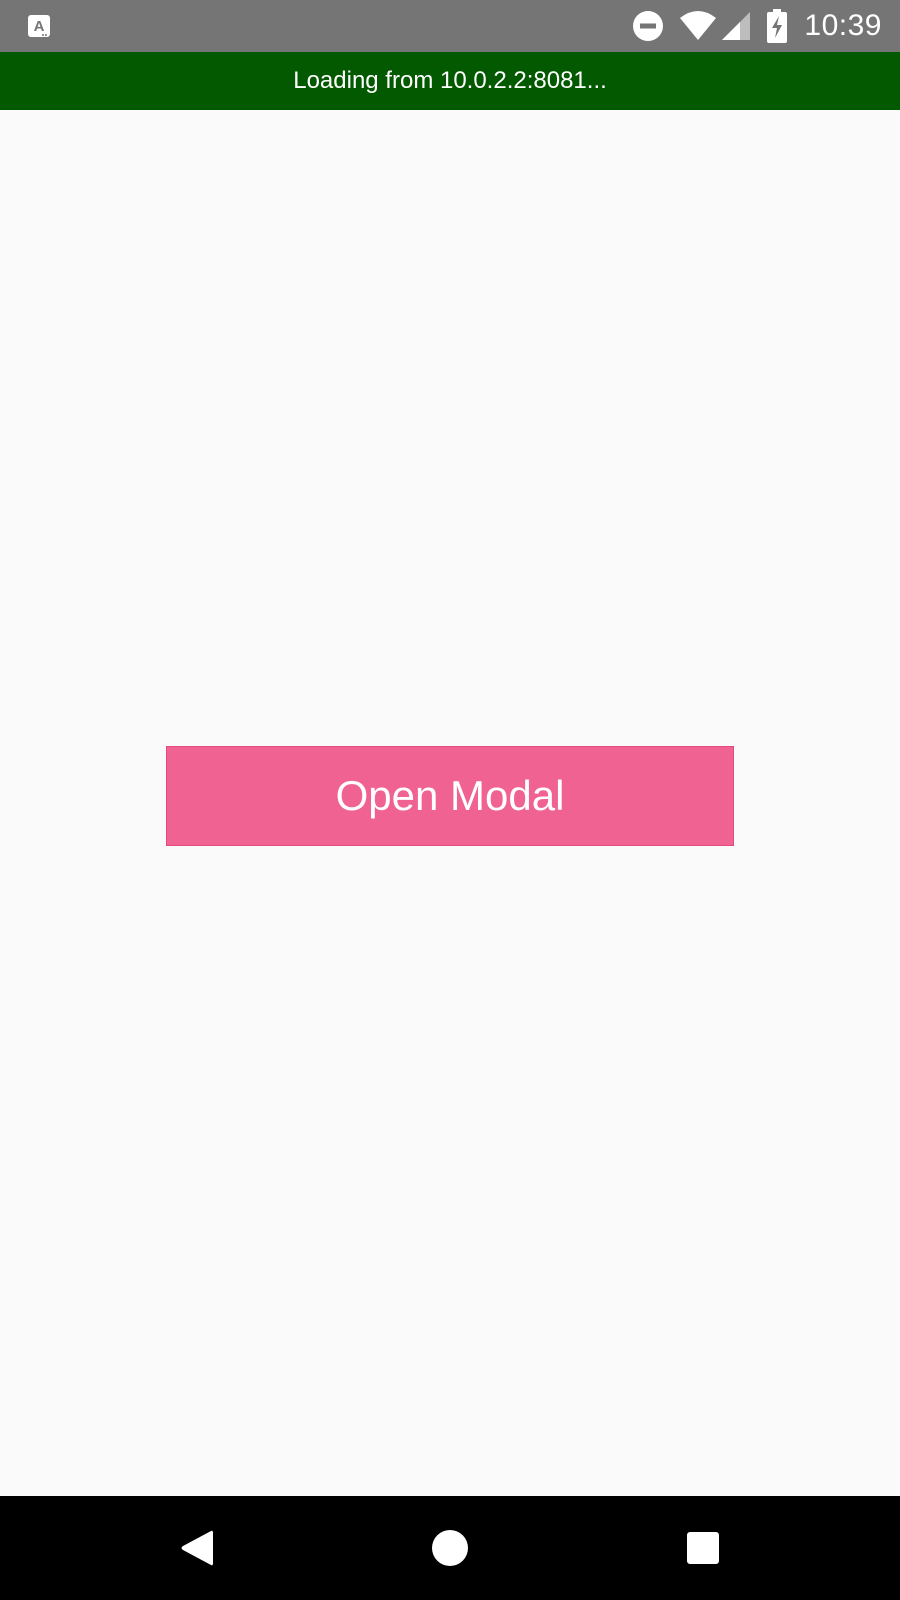  I want to click on status-icons: 10:39, so click(757, 26).